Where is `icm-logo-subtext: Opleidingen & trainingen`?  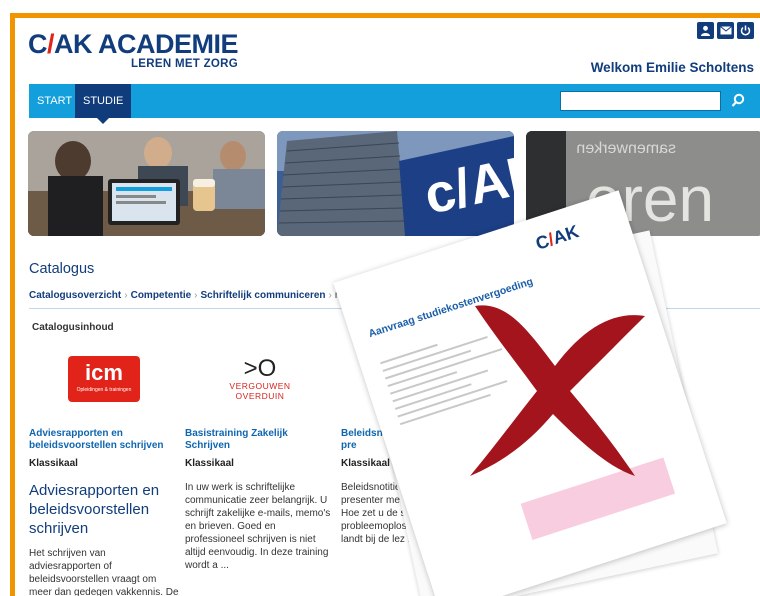 icm-logo-subtext: Opleidingen & trainingen is located at coordinates (104, 390).